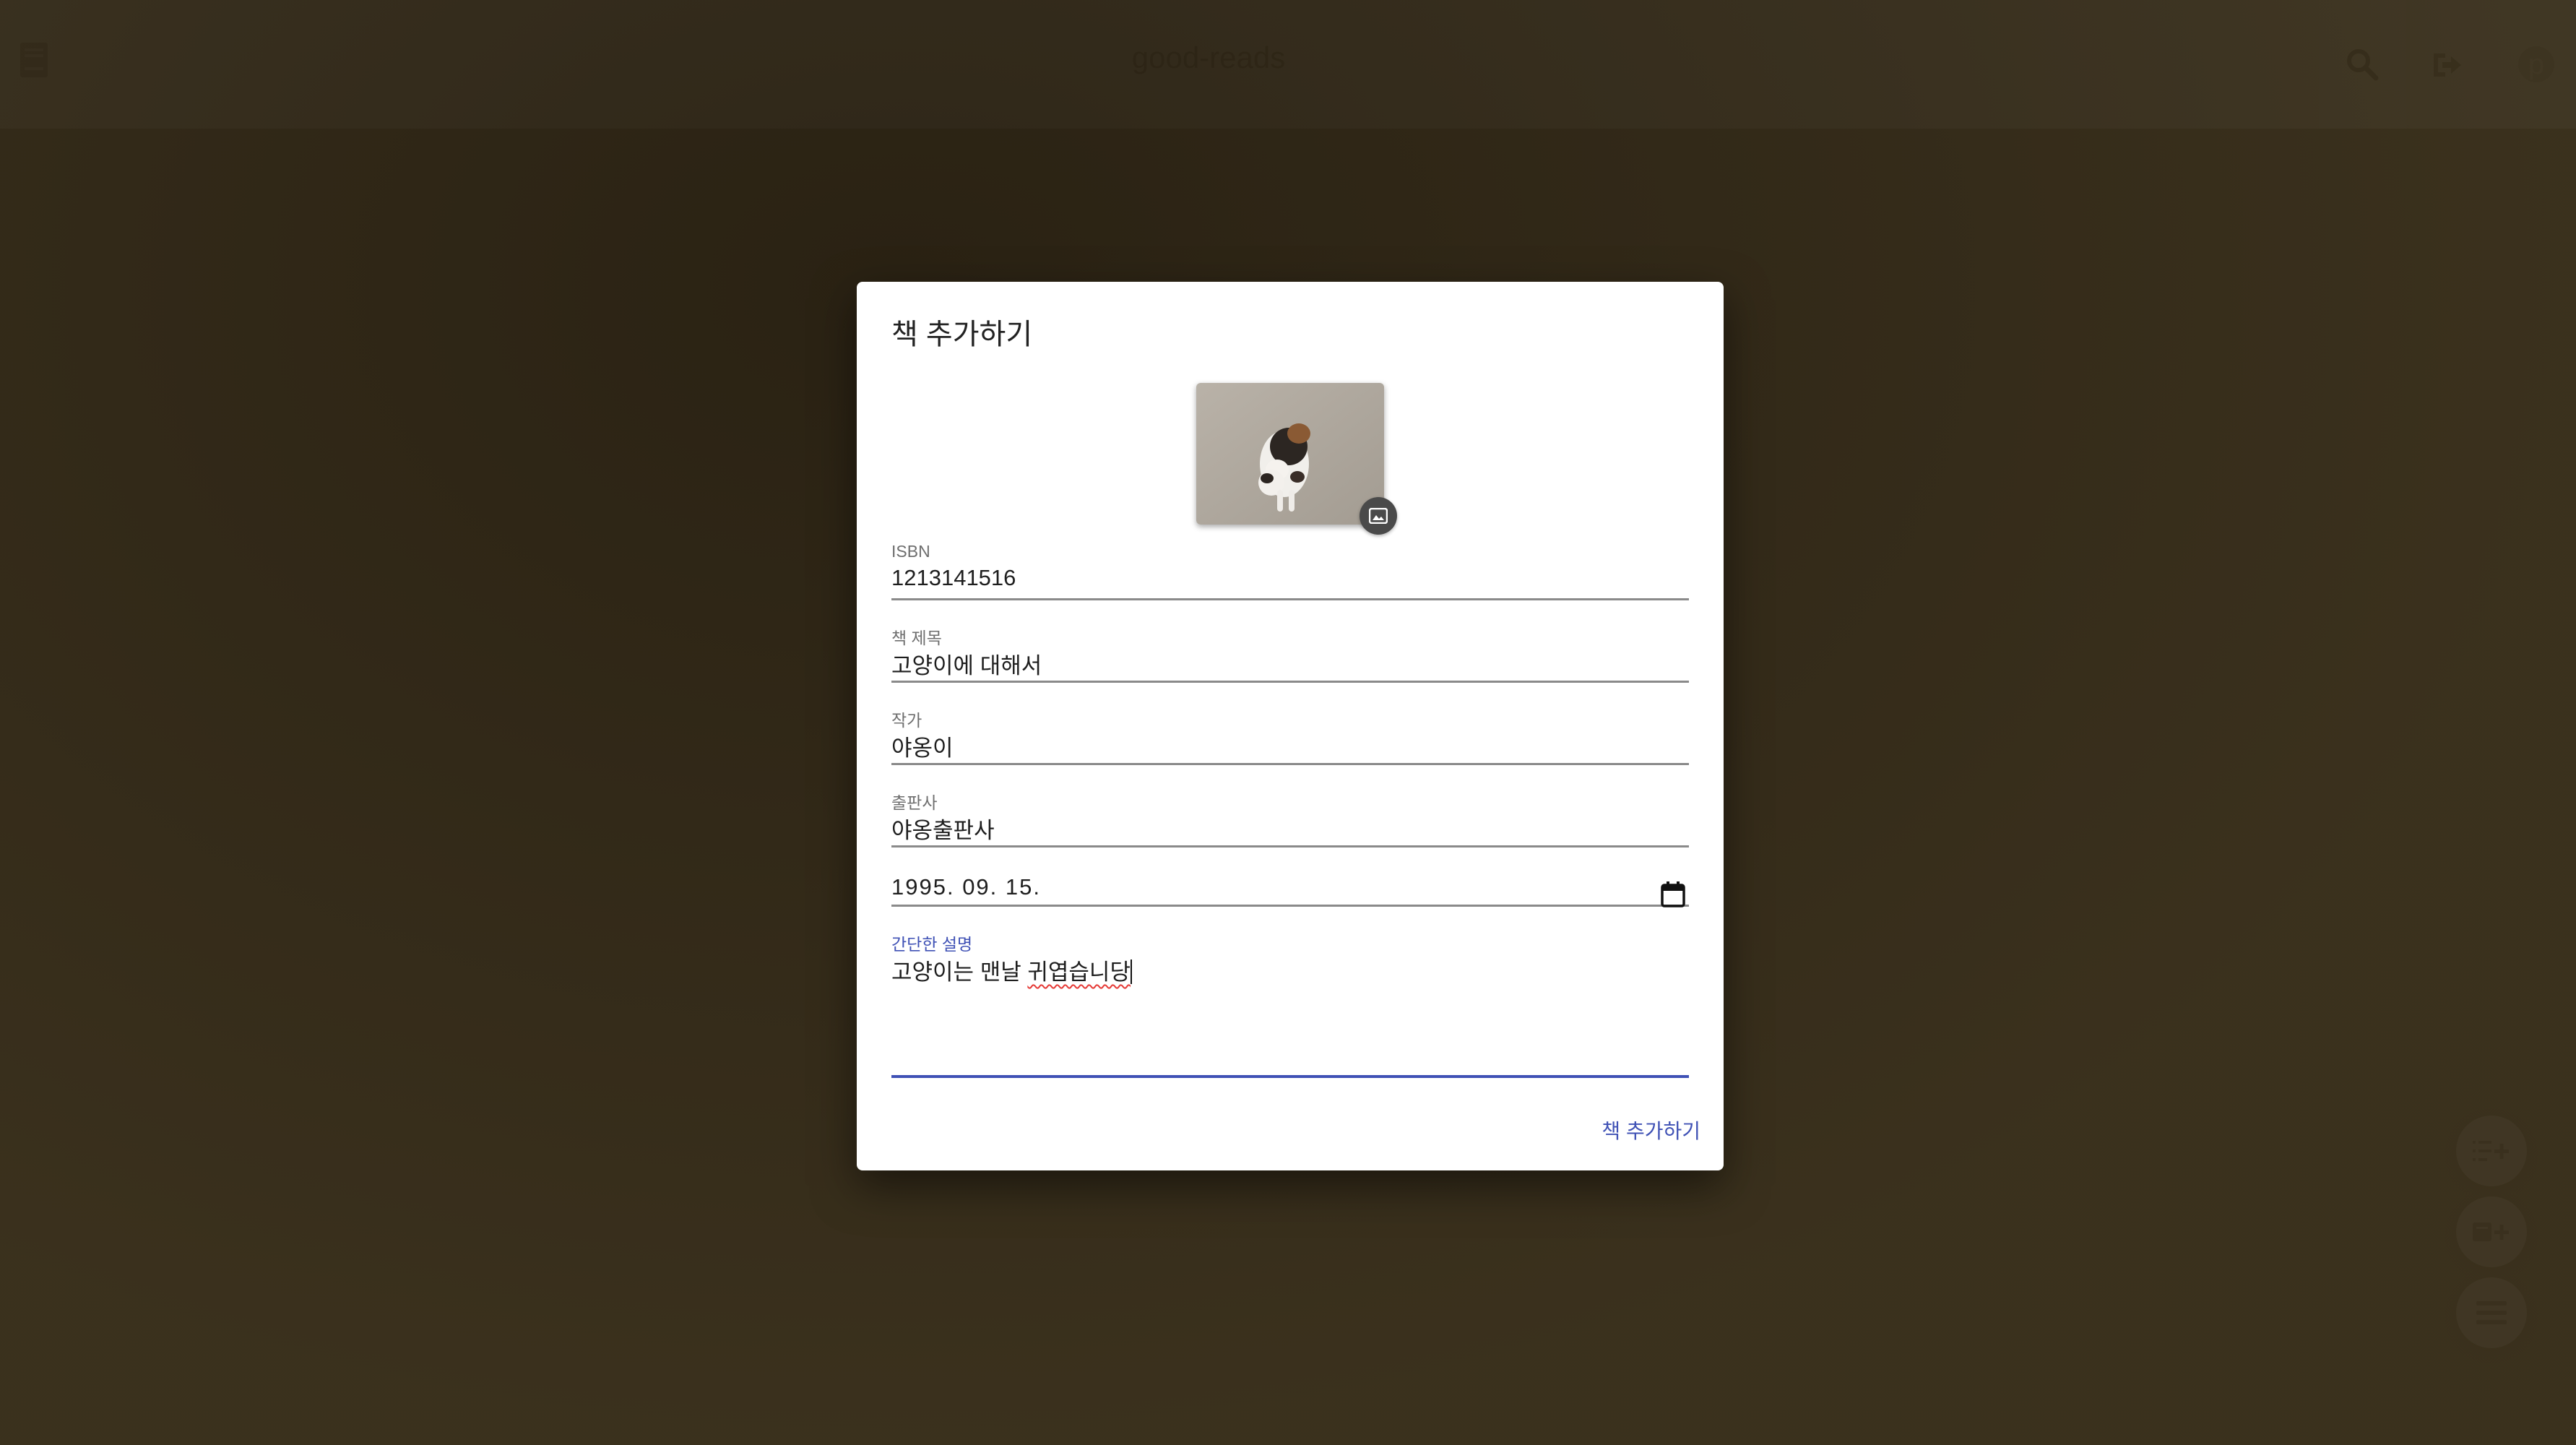 Image resolution: width=2576 pixels, height=1445 pixels. What do you see at coordinates (966, 887) in the screenshot?
I see `publish-date-input: 1995. 09. 15.` at bounding box center [966, 887].